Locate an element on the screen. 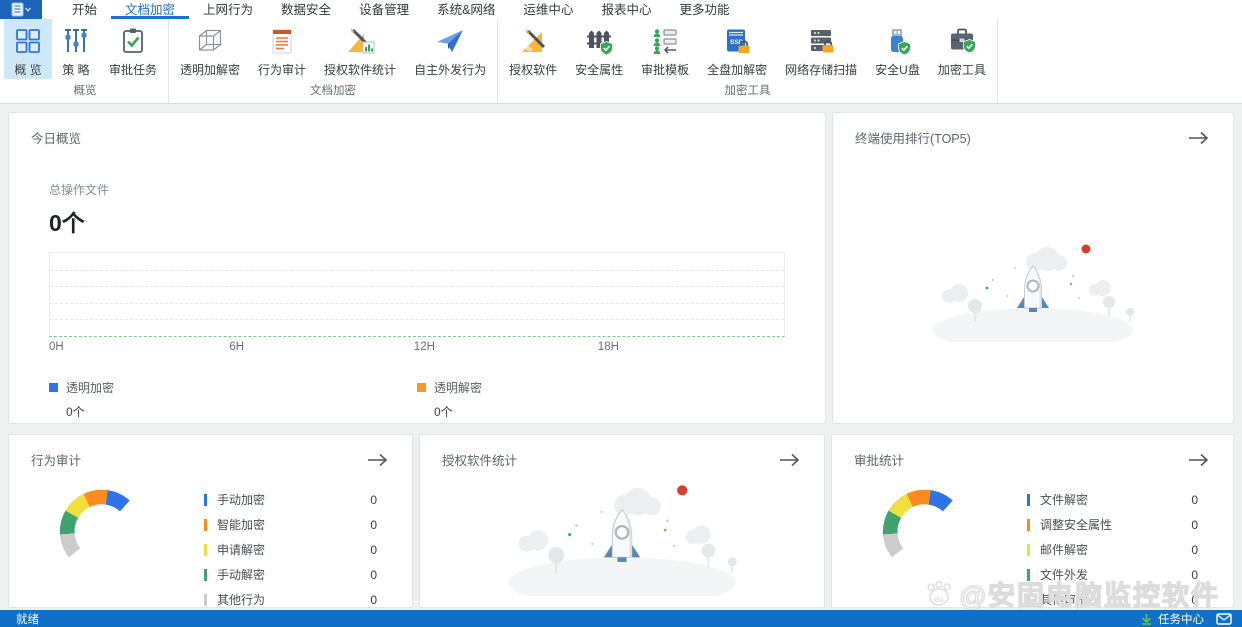 This screenshot has height=627, width=1242. authorized-software-icon is located at coordinates (533, 41).